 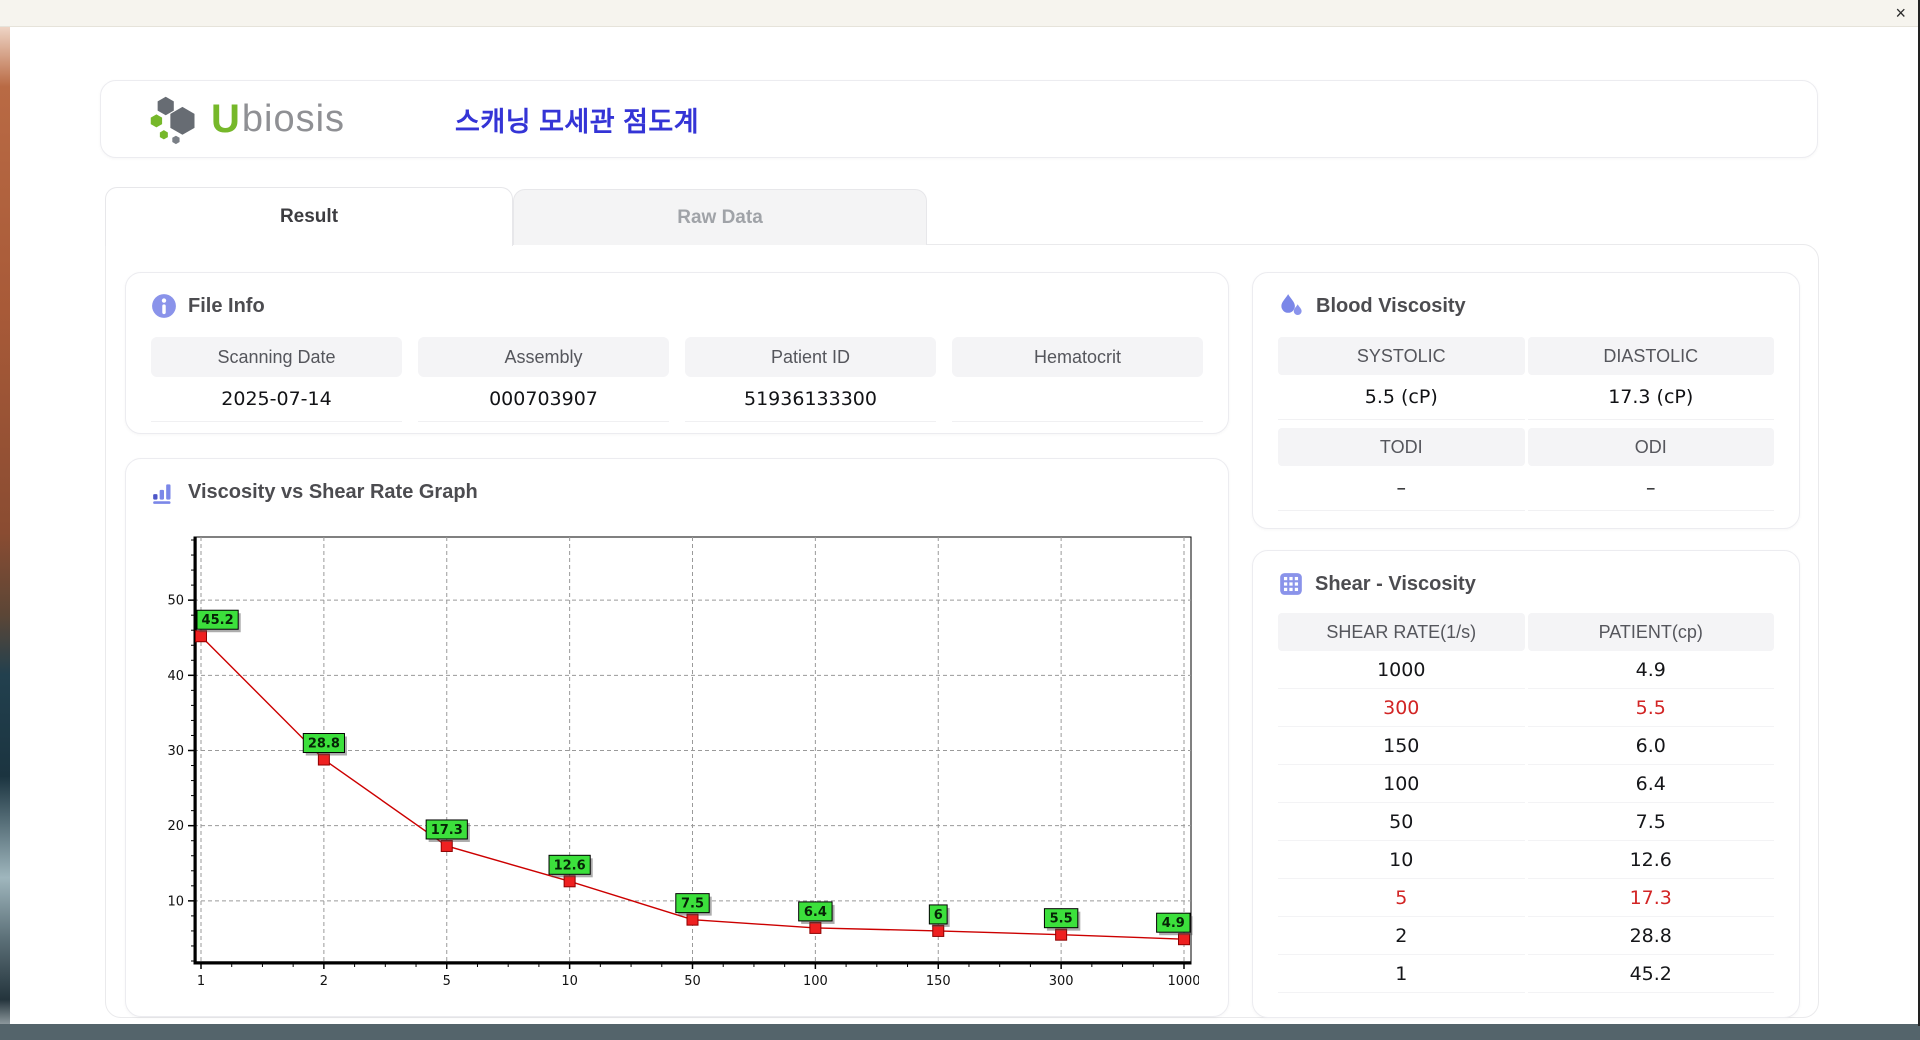 I want to click on blood-viscosity-title: Blood Viscosity, so click(x=1391, y=306).